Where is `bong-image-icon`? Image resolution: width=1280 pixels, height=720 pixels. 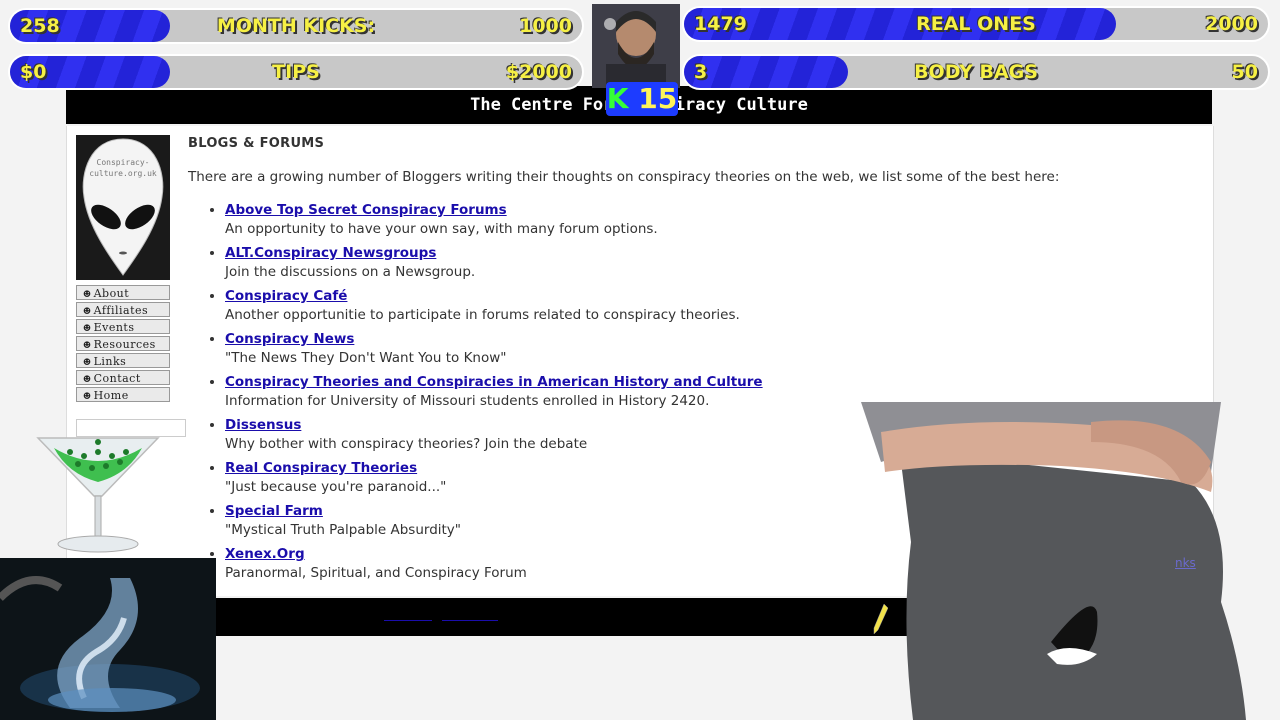 bong-image-icon is located at coordinates (108, 639).